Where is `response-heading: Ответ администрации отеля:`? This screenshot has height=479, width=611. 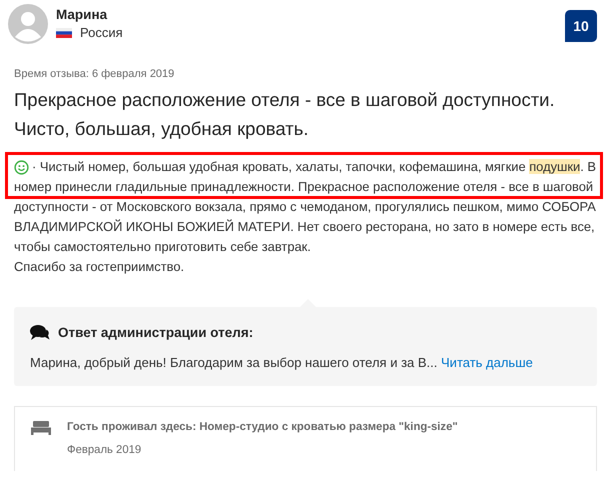 response-heading: Ответ администрации отеля: is located at coordinates (156, 333).